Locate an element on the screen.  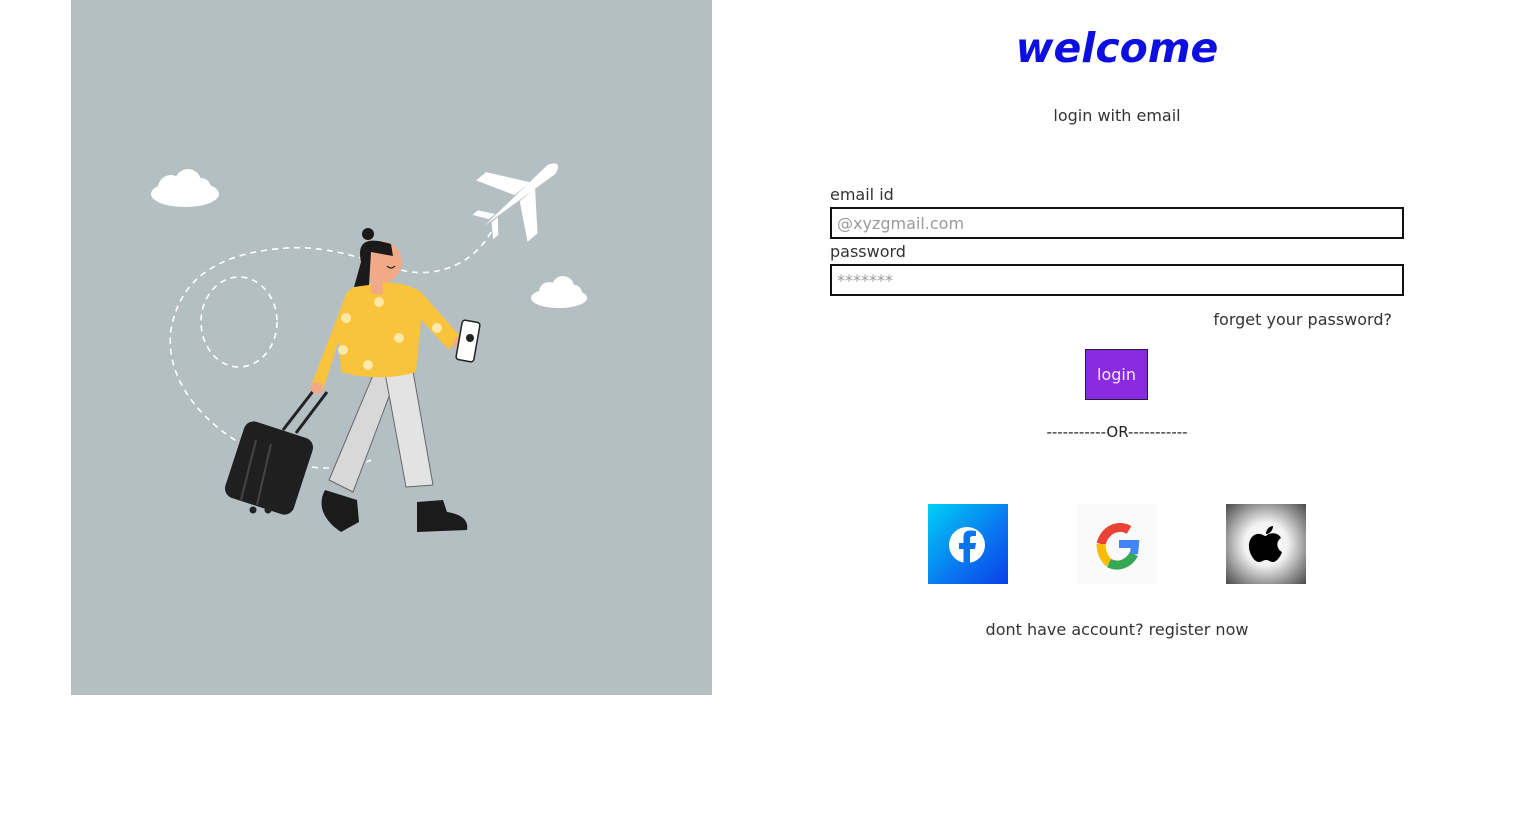
facebook-login-button is located at coordinates (968, 544).